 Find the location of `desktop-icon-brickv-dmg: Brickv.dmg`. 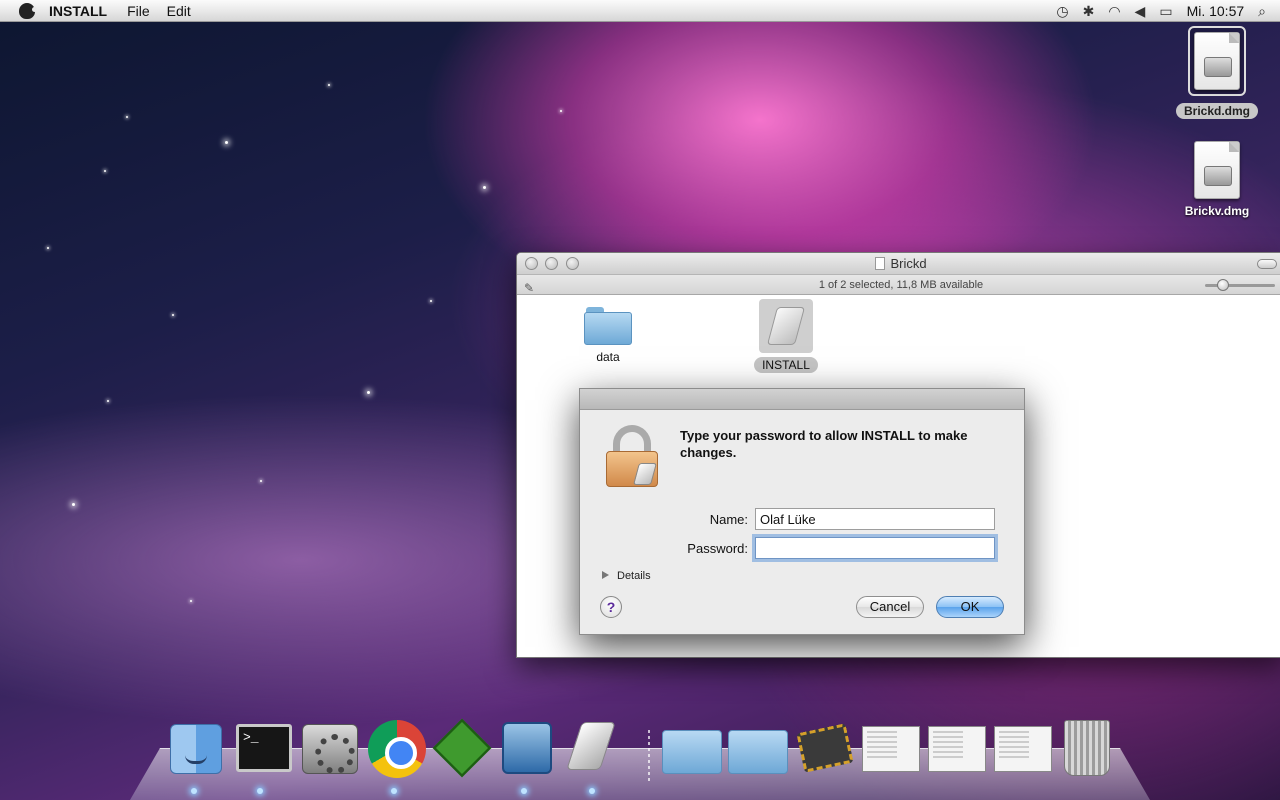

desktop-icon-brickv-dmg: Brickv.dmg is located at coordinates (1217, 180).